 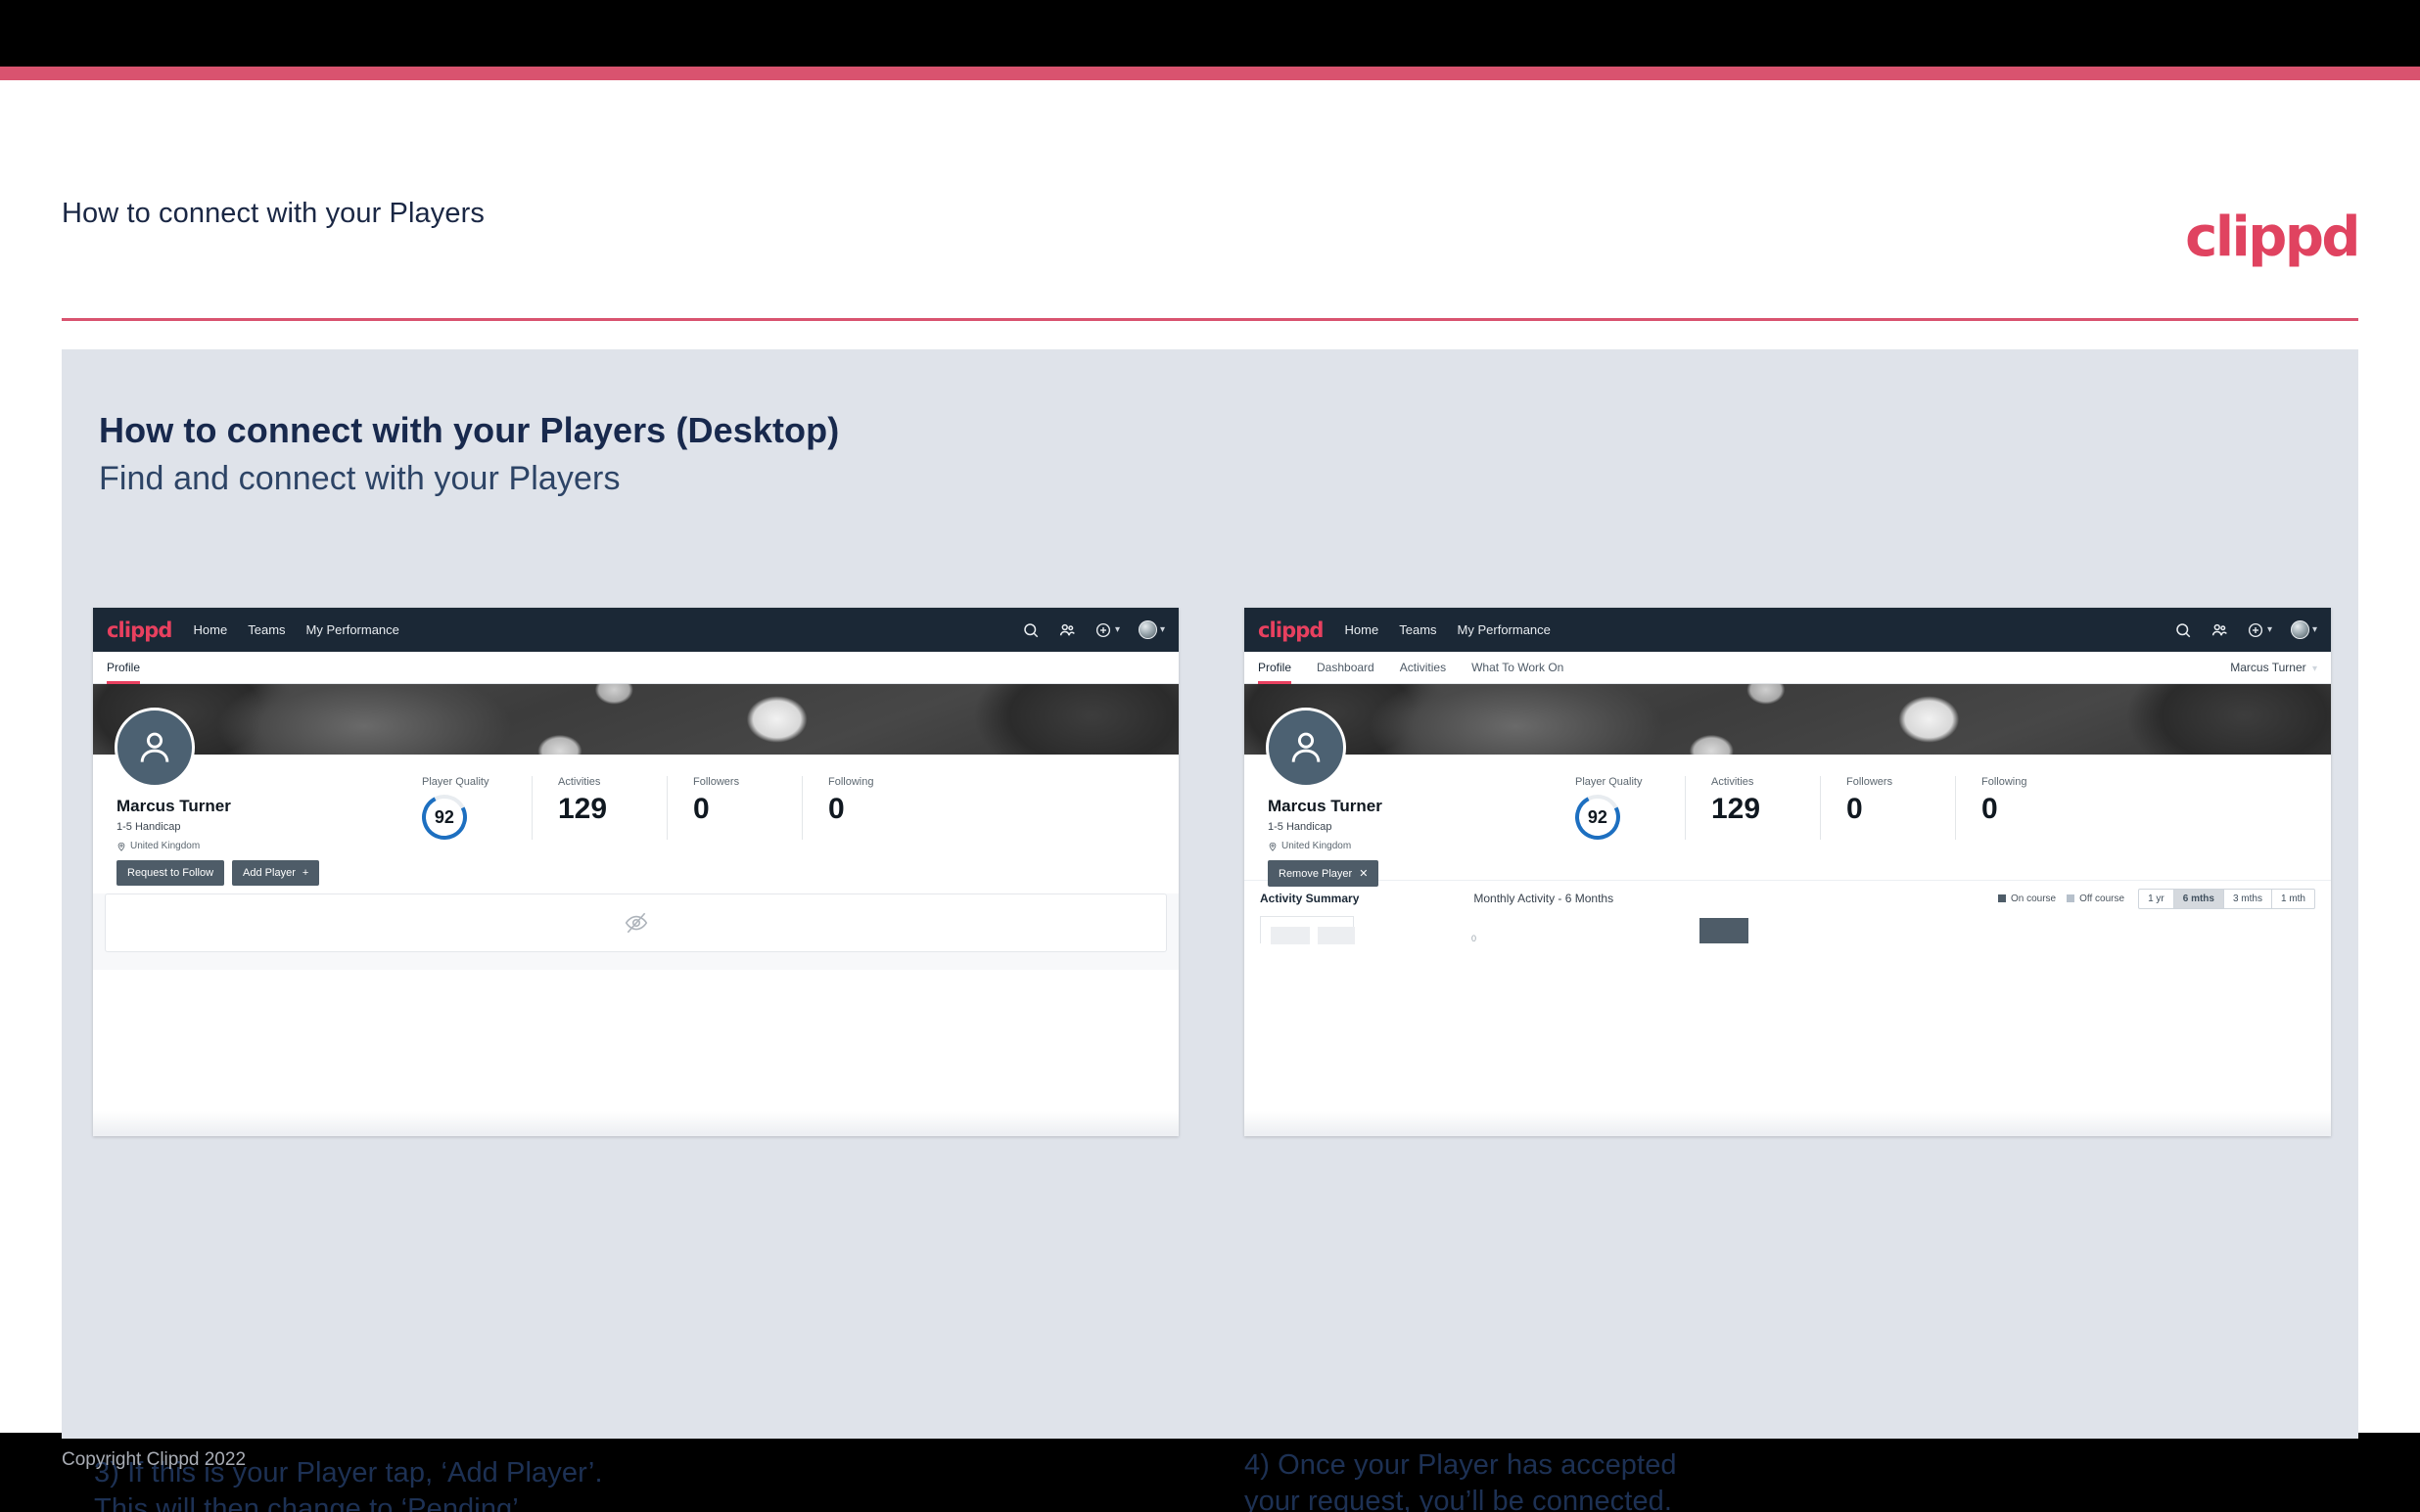 I want to click on stat-followers: Followers 0, so click(x=734, y=808).